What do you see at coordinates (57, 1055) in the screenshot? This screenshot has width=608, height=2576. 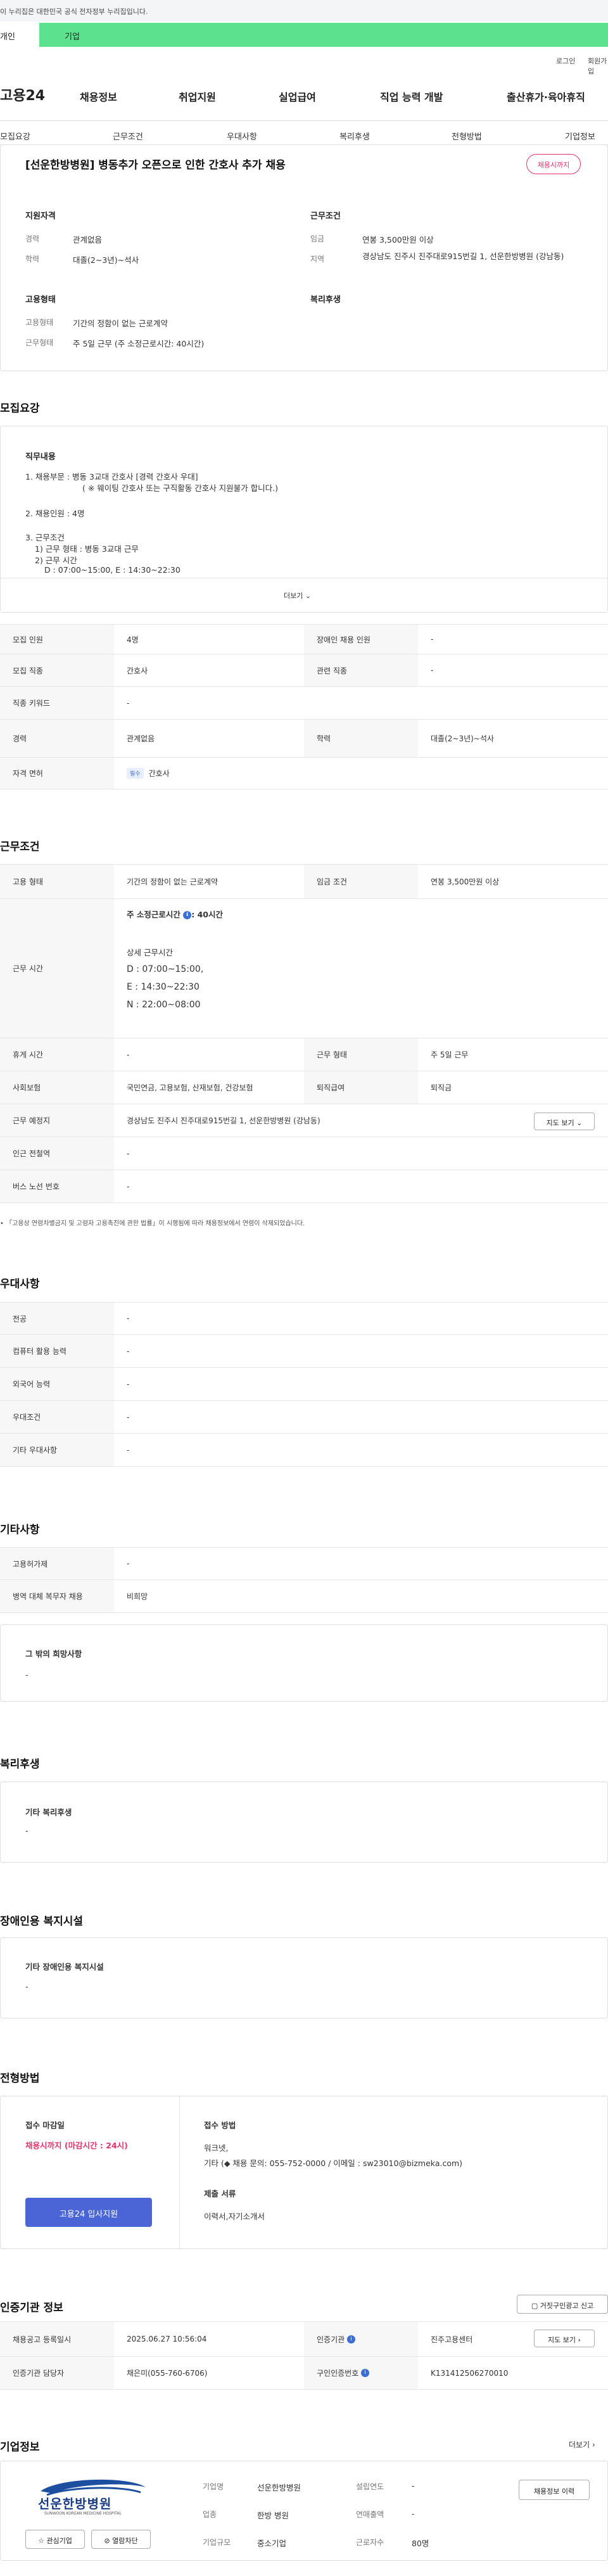 I see `row-label: 휴게 시간` at bounding box center [57, 1055].